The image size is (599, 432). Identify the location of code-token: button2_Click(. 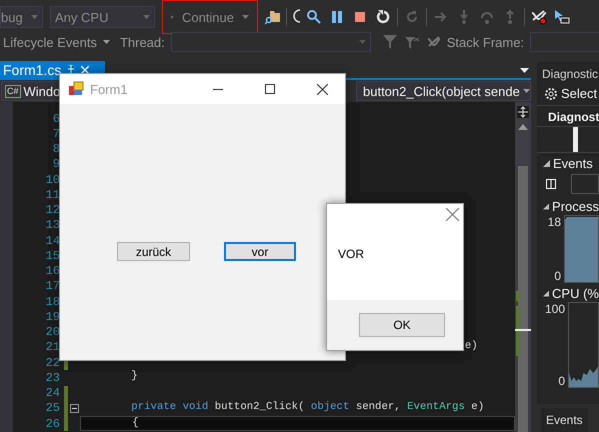
(259, 406).